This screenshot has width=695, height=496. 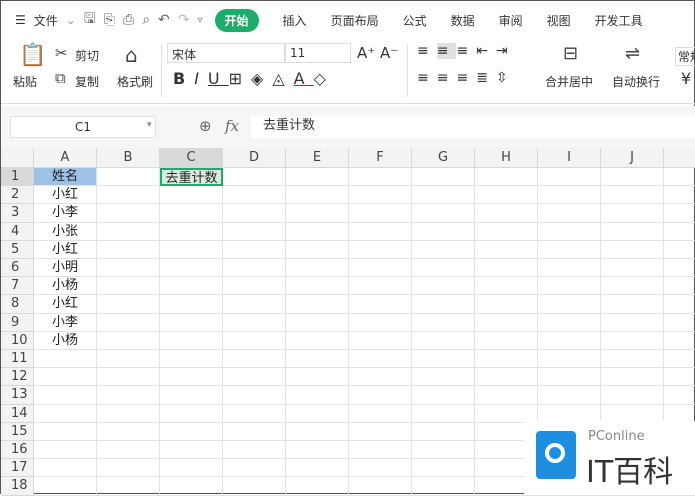 What do you see at coordinates (318, 53) in the screenshot?
I see `font-size-select: 11` at bounding box center [318, 53].